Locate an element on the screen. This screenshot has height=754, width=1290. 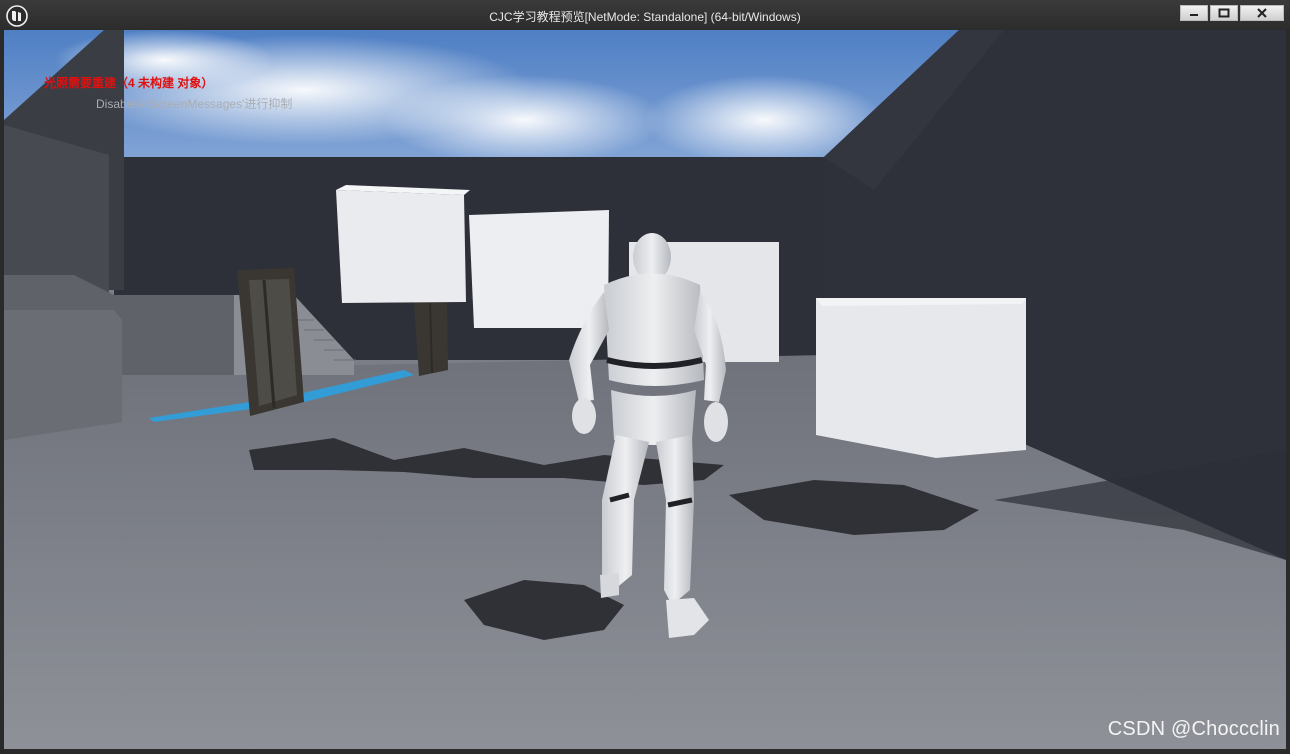
minimize-button is located at coordinates (1194, 13).